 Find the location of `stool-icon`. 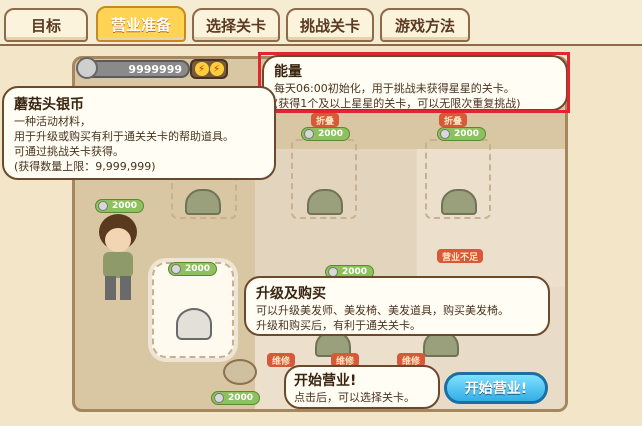

stool-icon is located at coordinates (194, 324).